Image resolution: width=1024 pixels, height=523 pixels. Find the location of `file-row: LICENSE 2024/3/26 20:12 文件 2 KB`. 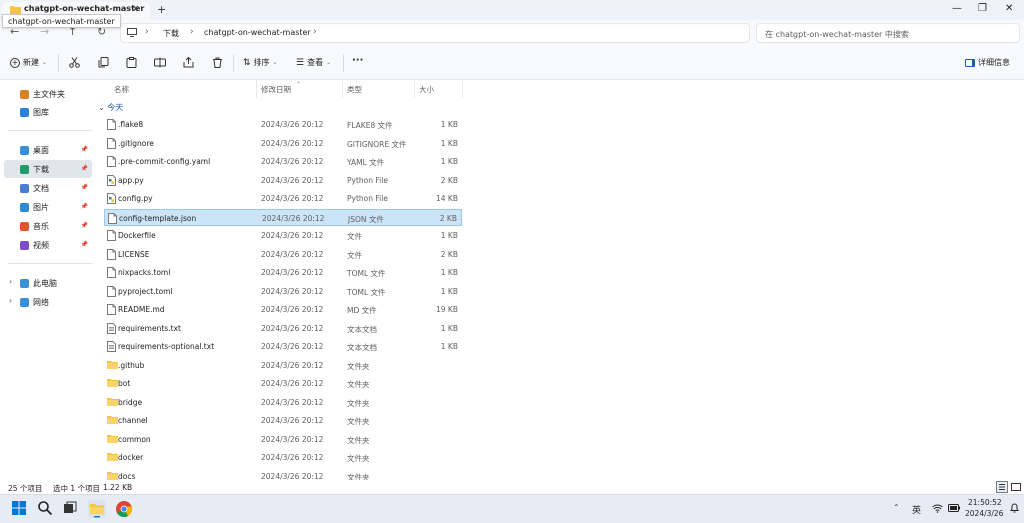

file-row: LICENSE 2024/3/26 20:12 文件 2 KB is located at coordinates (283, 254).